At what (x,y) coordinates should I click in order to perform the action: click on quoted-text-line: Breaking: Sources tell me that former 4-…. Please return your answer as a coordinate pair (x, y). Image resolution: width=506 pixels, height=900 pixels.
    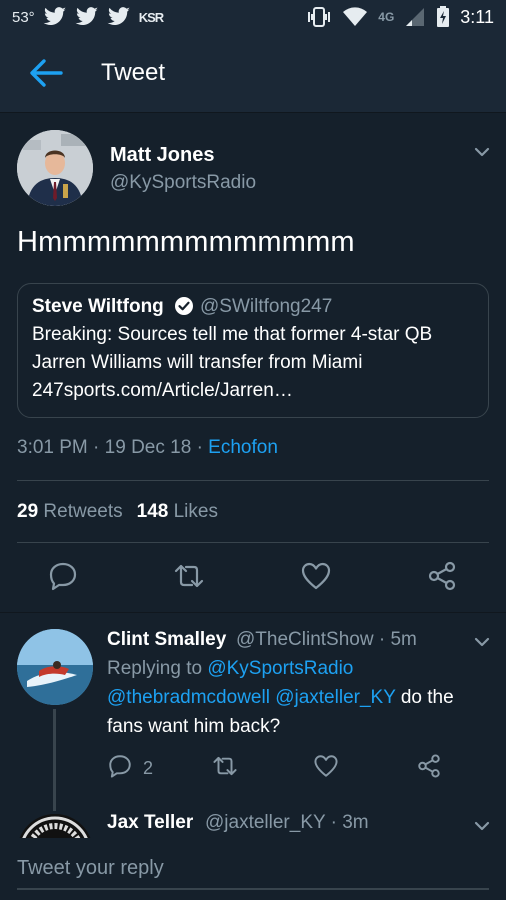
    Looking at the image, I should click on (232, 334).